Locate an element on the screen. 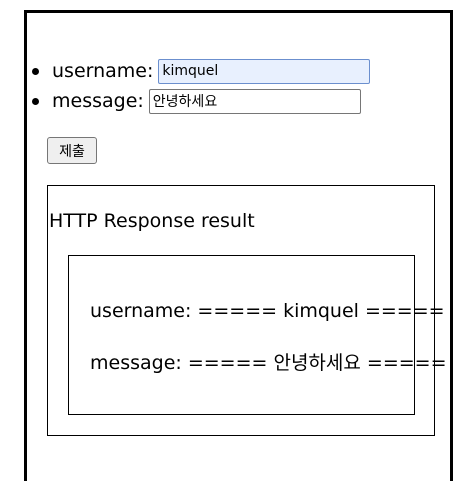 This screenshot has width=475, height=481. message-input is located at coordinates (254, 101).